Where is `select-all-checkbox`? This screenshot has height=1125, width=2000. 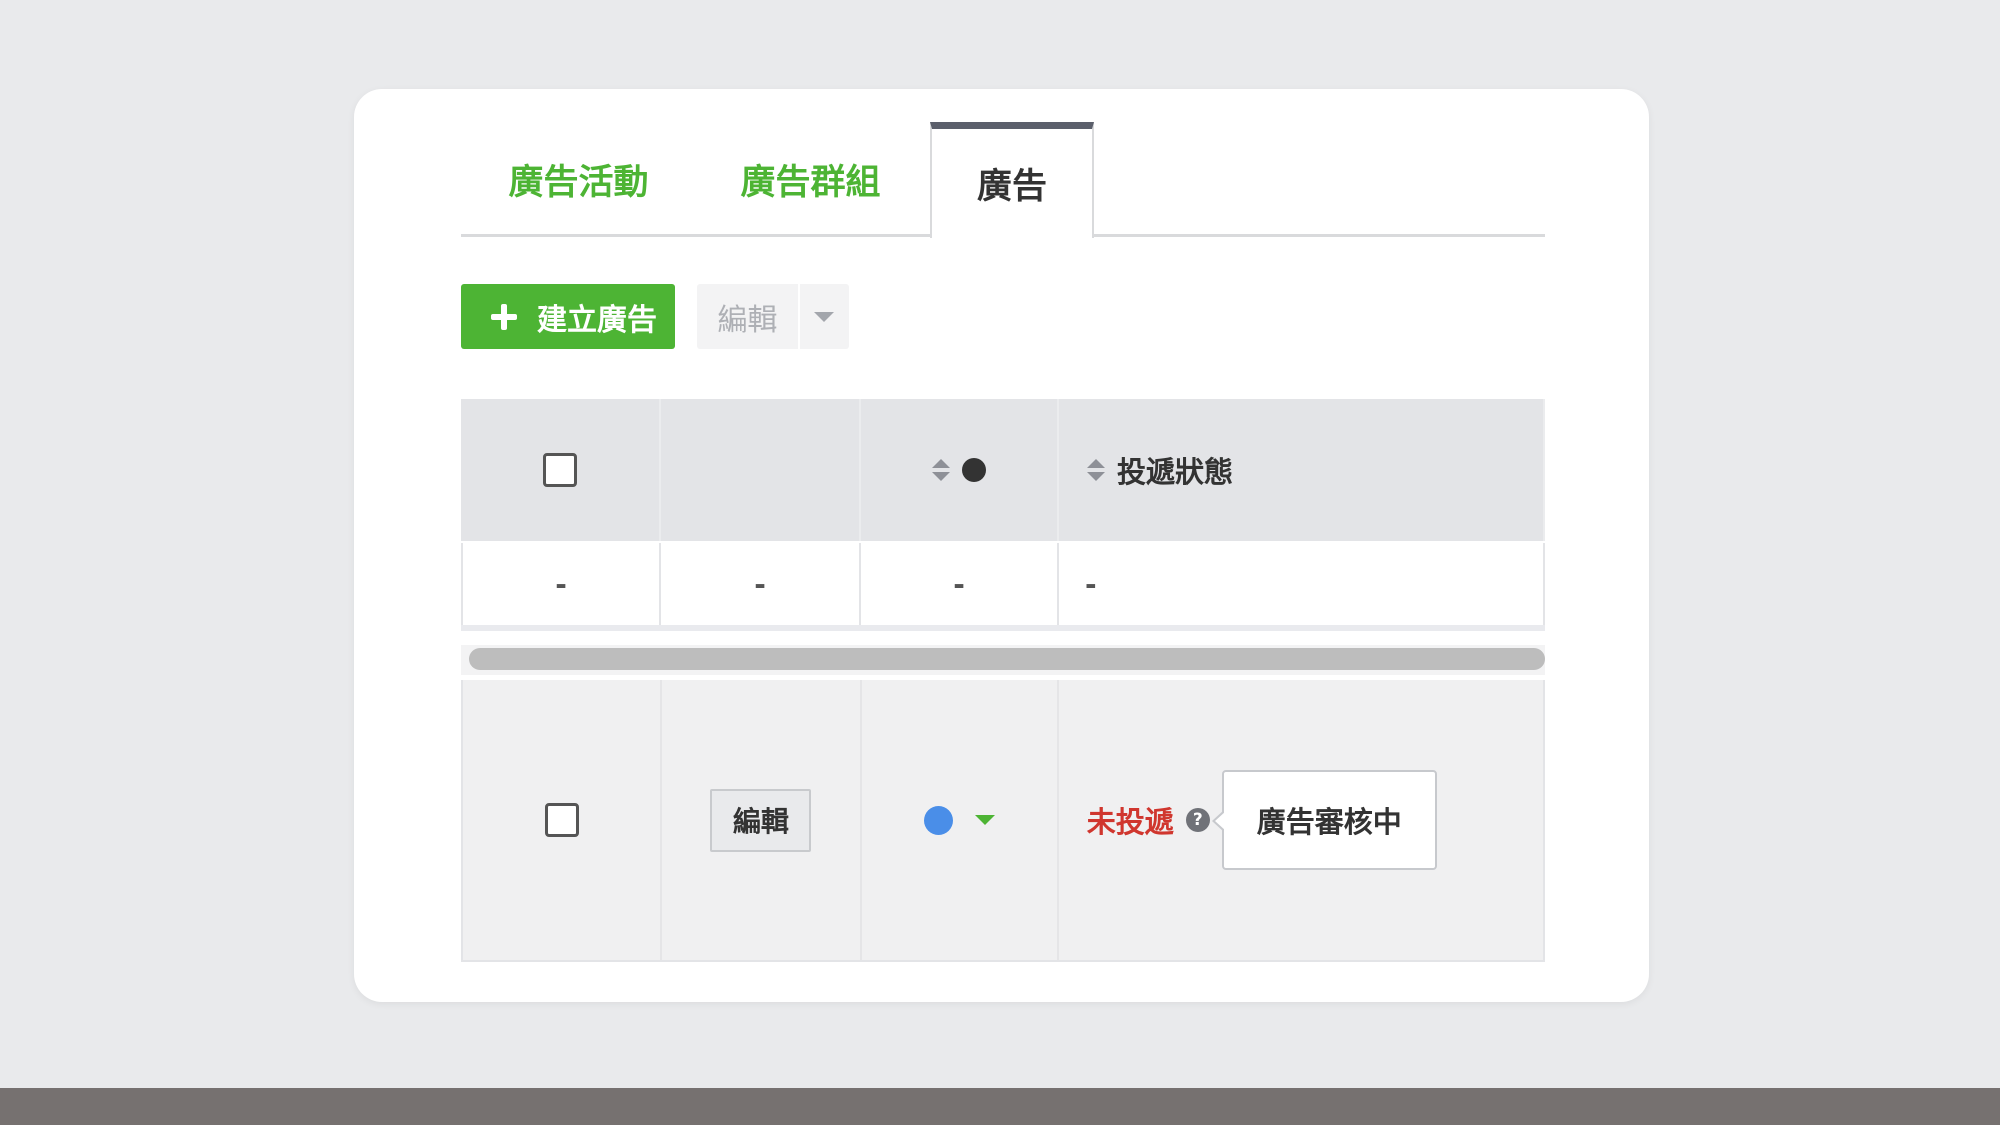 select-all-checkbox is located at coordinates (560, 470).